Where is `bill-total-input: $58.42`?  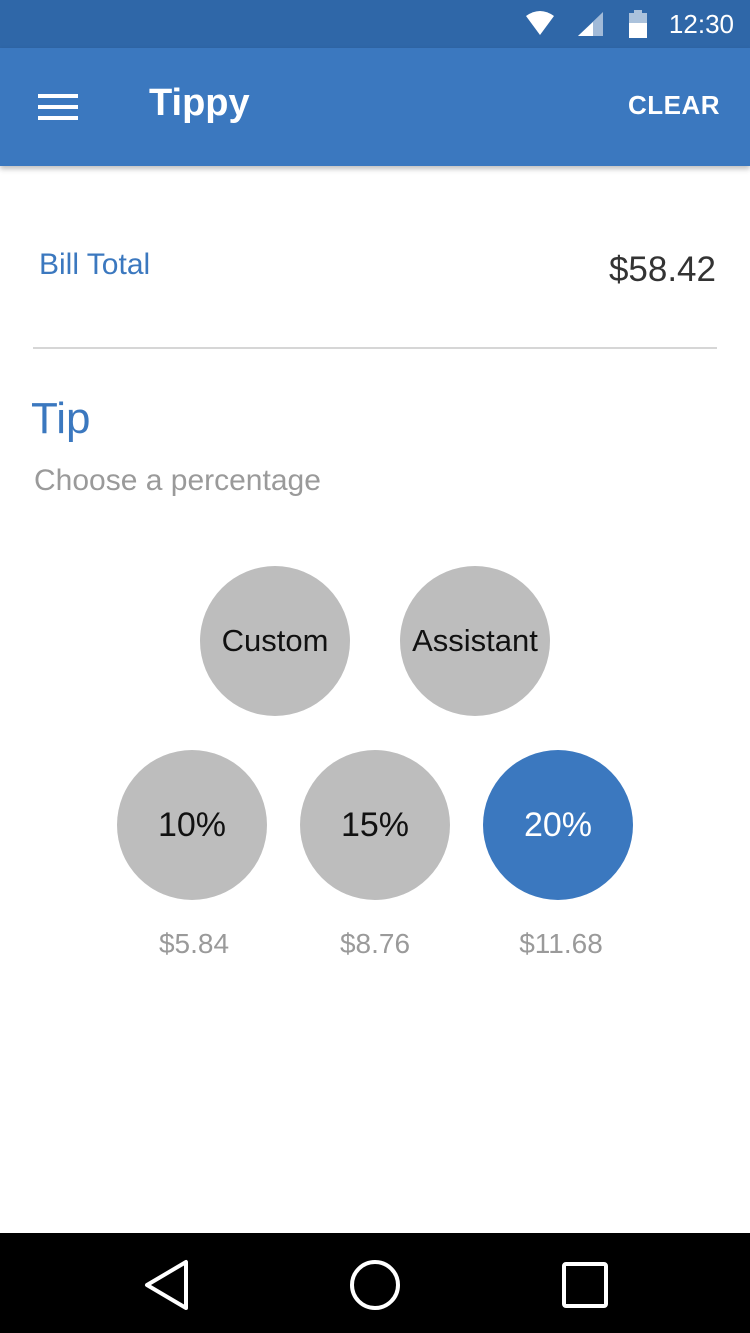
bill-total-input: $58.42 is located at coordinates (662, 270).